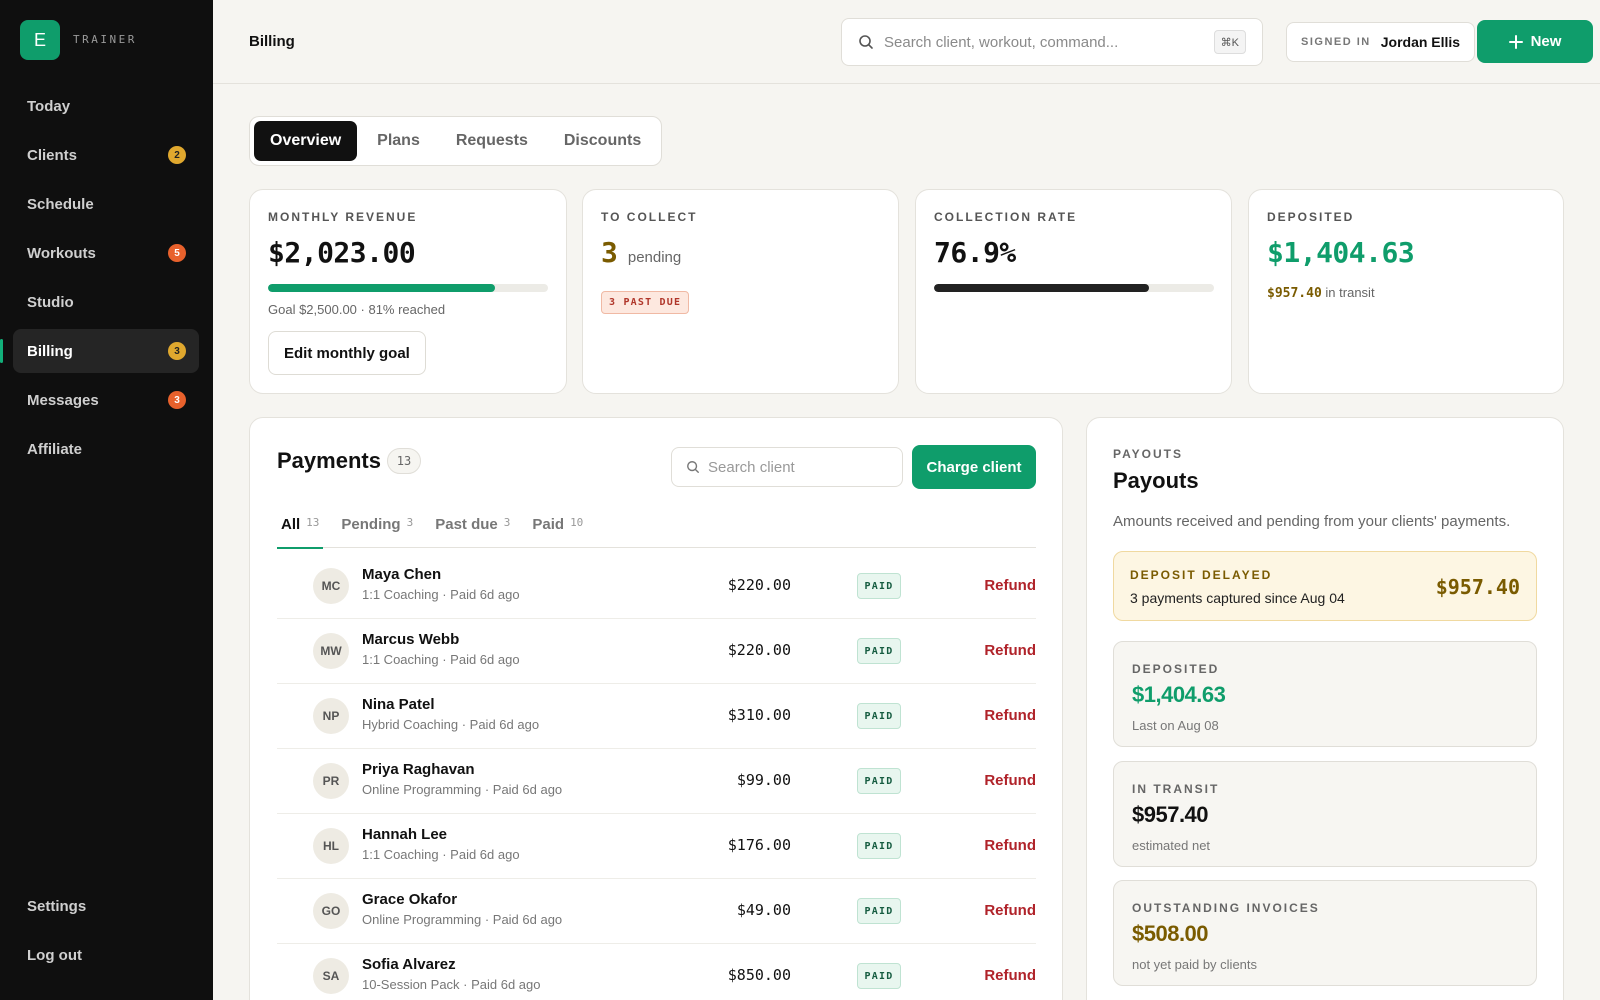  I want to click on deposited-card: DEPOSITED $1,404.63 $957.40 in transit, so click(1406, 291).